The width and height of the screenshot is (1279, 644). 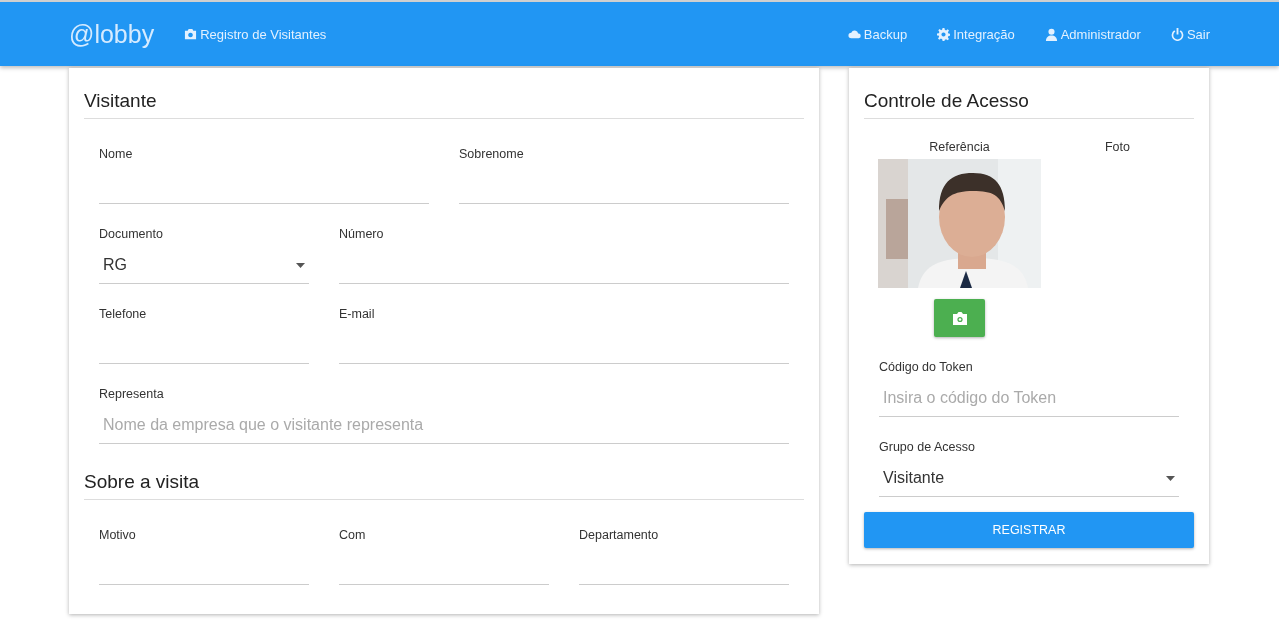 What do you see at coordinates (1051, 34) in the screenshot?
I see `user-icon` at bounding box center [1051, 34].